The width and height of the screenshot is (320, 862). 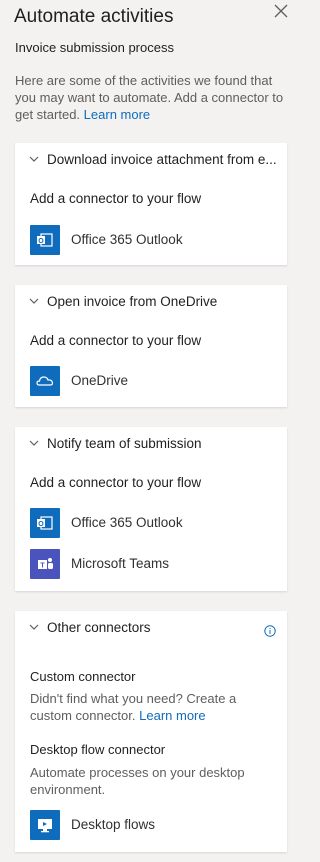 What do you see at coordinates (45, 381) in the screenshot?
I see `onedrive-icon` at bounding box center [45, 381].